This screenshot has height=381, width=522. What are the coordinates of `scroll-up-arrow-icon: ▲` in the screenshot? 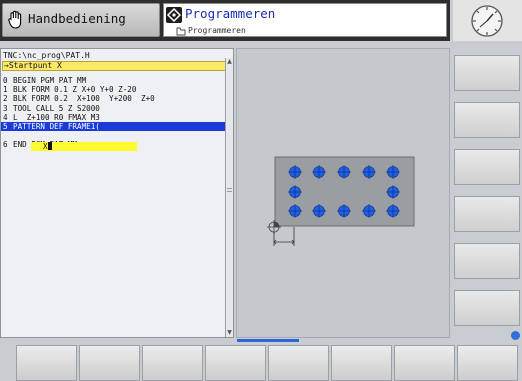 It's located at (229, 62).